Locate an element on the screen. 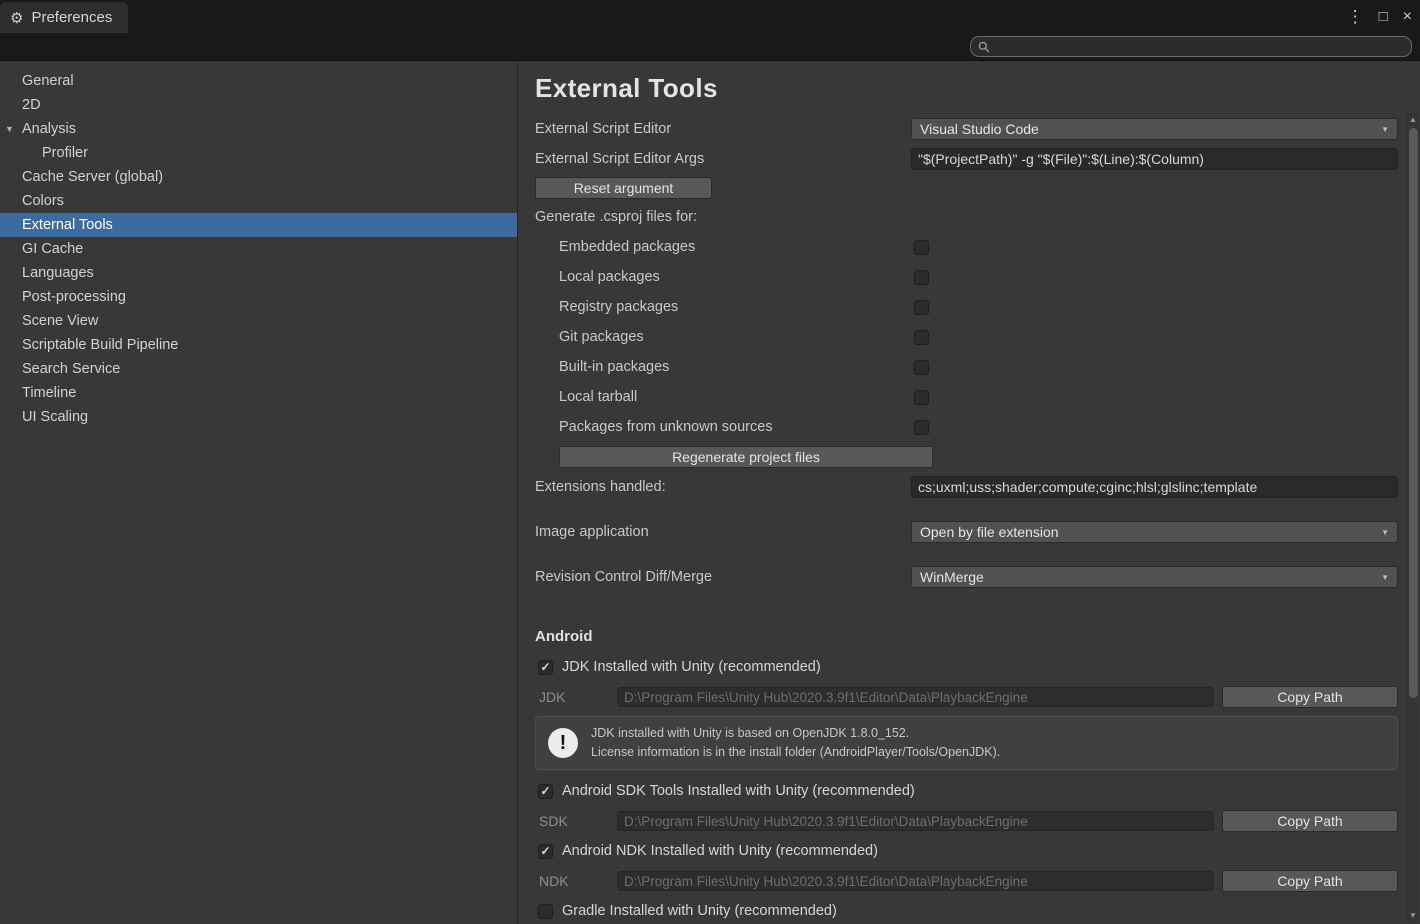 The width and height of the screenshot is (1420, 924). sidebar-item-search-service: Search Service is located at coordinates (258, 369).